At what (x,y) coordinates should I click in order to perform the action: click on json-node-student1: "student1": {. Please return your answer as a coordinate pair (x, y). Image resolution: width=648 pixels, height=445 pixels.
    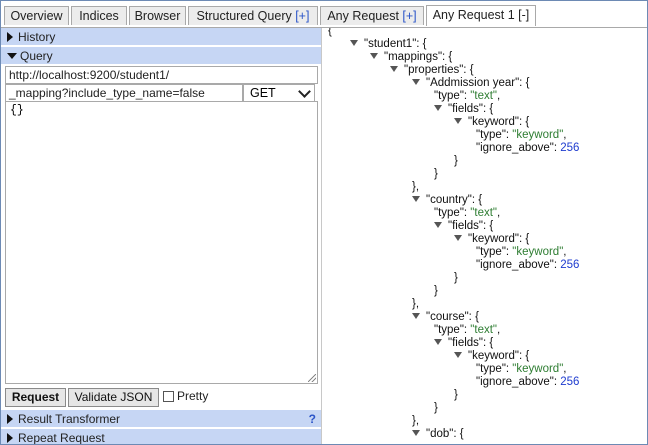
    Looking at the image, I should click on (388, 44).